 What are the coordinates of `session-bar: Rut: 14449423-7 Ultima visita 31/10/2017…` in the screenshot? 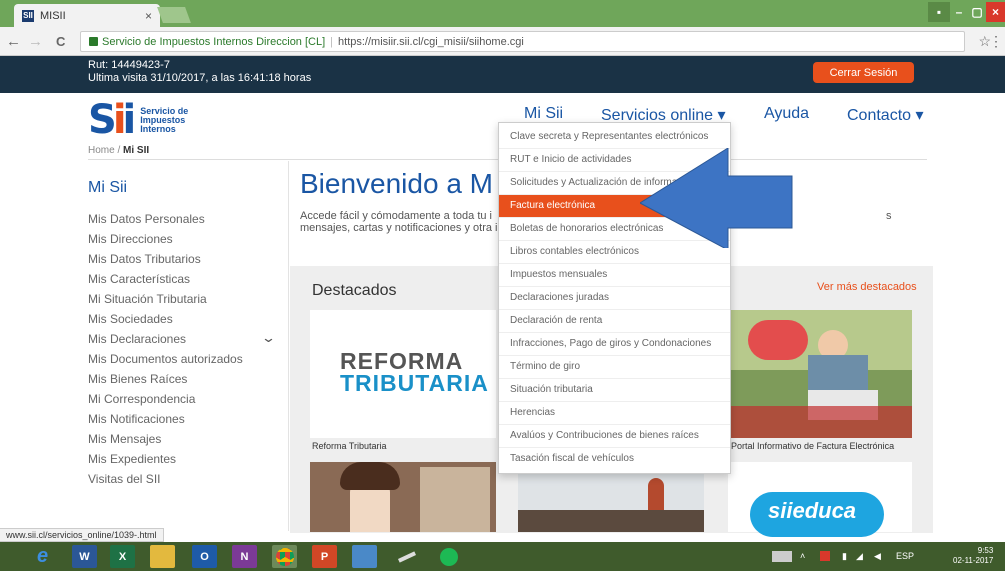 It's located at (502, 74).